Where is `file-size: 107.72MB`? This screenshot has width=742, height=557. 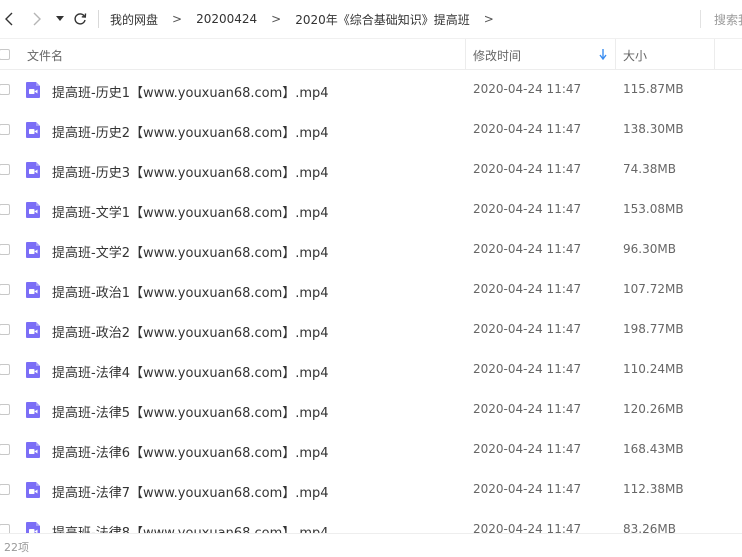
file-size: 107.72MB is located at coordinates (653, 289).